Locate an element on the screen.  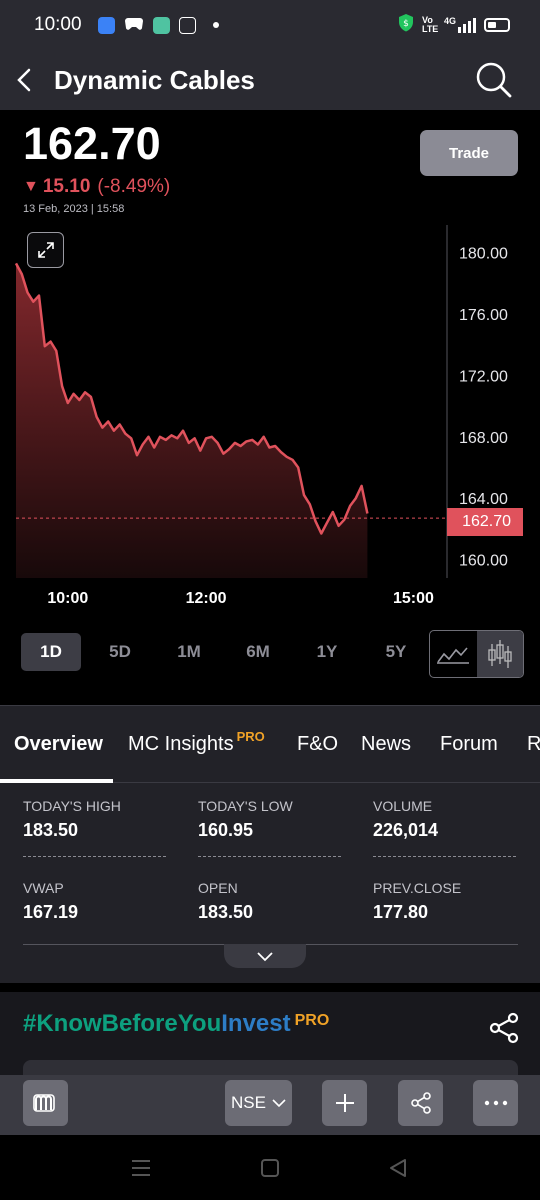
search-button is located at coordinates (494, 80).